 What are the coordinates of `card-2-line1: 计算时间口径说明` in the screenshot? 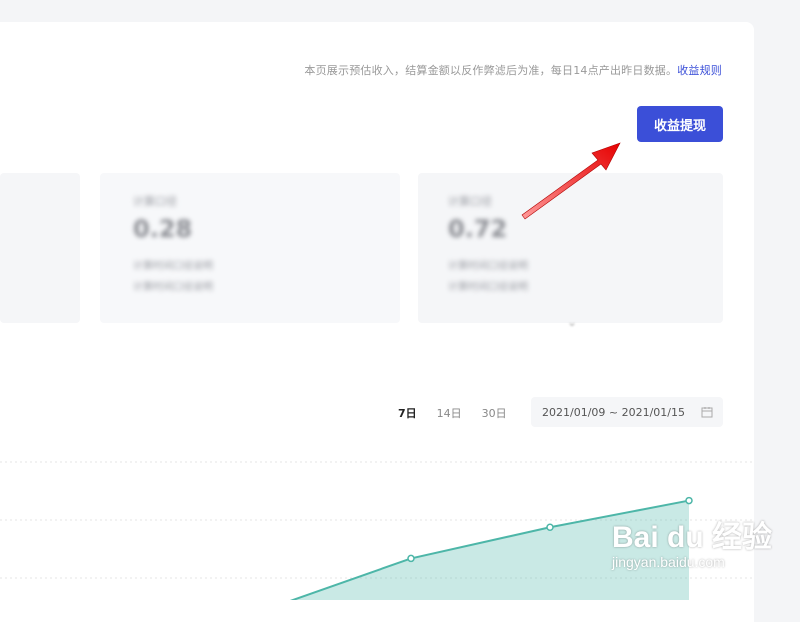 It's located at (488, 266).